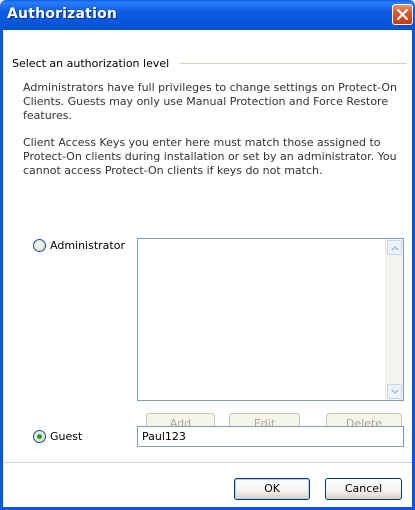 This screenshot has height=510, width=415. I want to click on scroll-up-button, so click(394, 247).